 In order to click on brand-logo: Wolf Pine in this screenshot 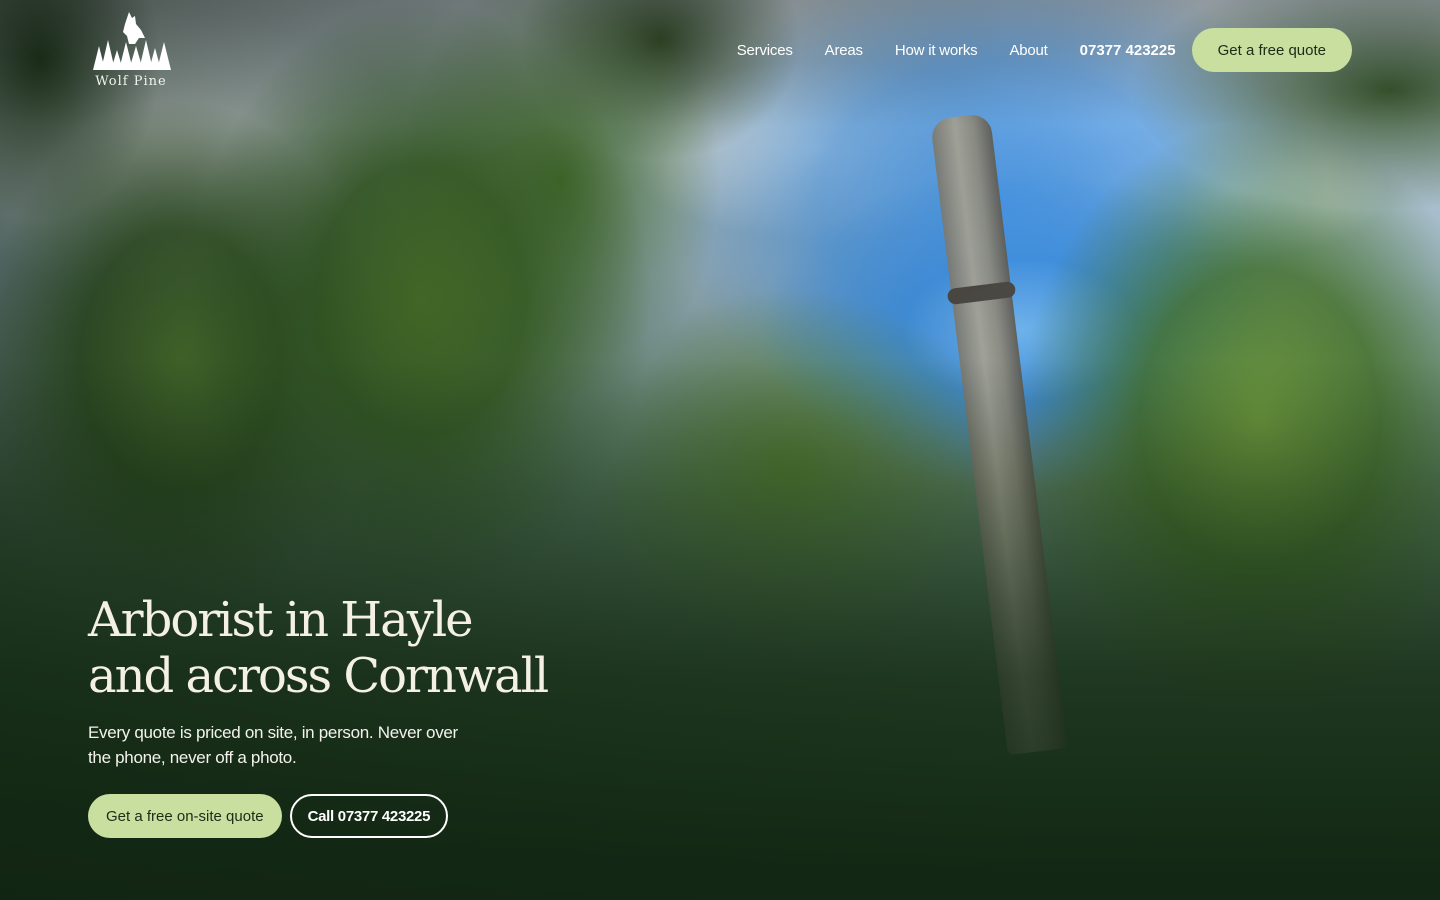, I will do `click(131, 52)`.